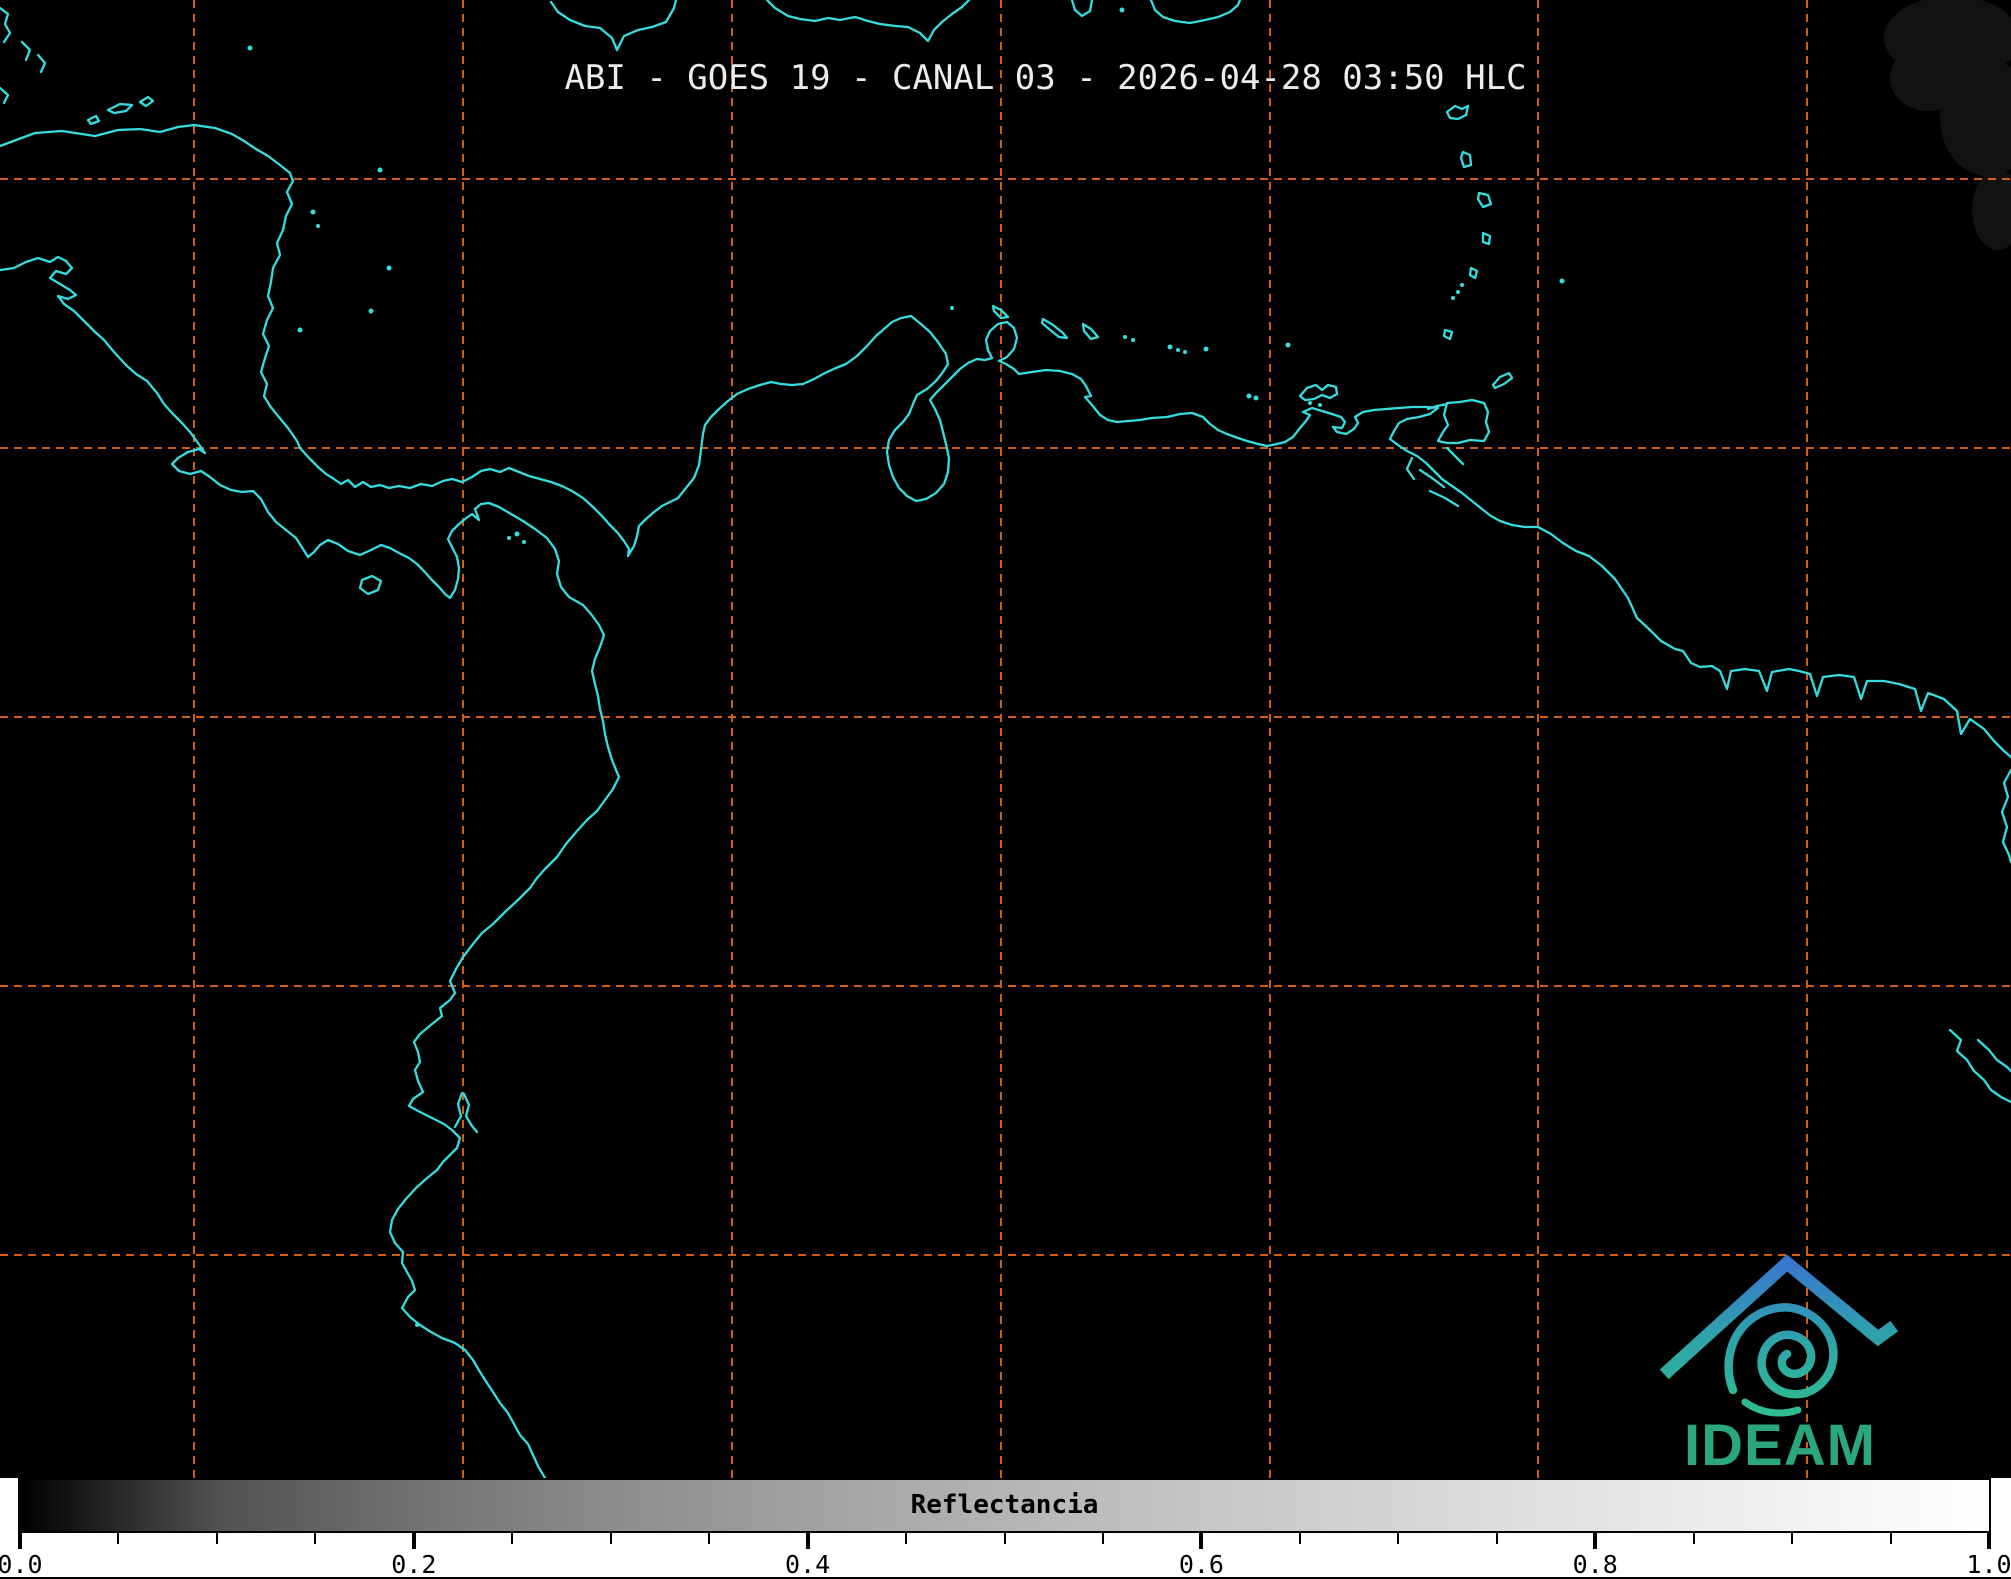  What do you see at coordinates (1000, 312) in the screenshot?
I see `island-aruba` at bounding box center [1000, 312].